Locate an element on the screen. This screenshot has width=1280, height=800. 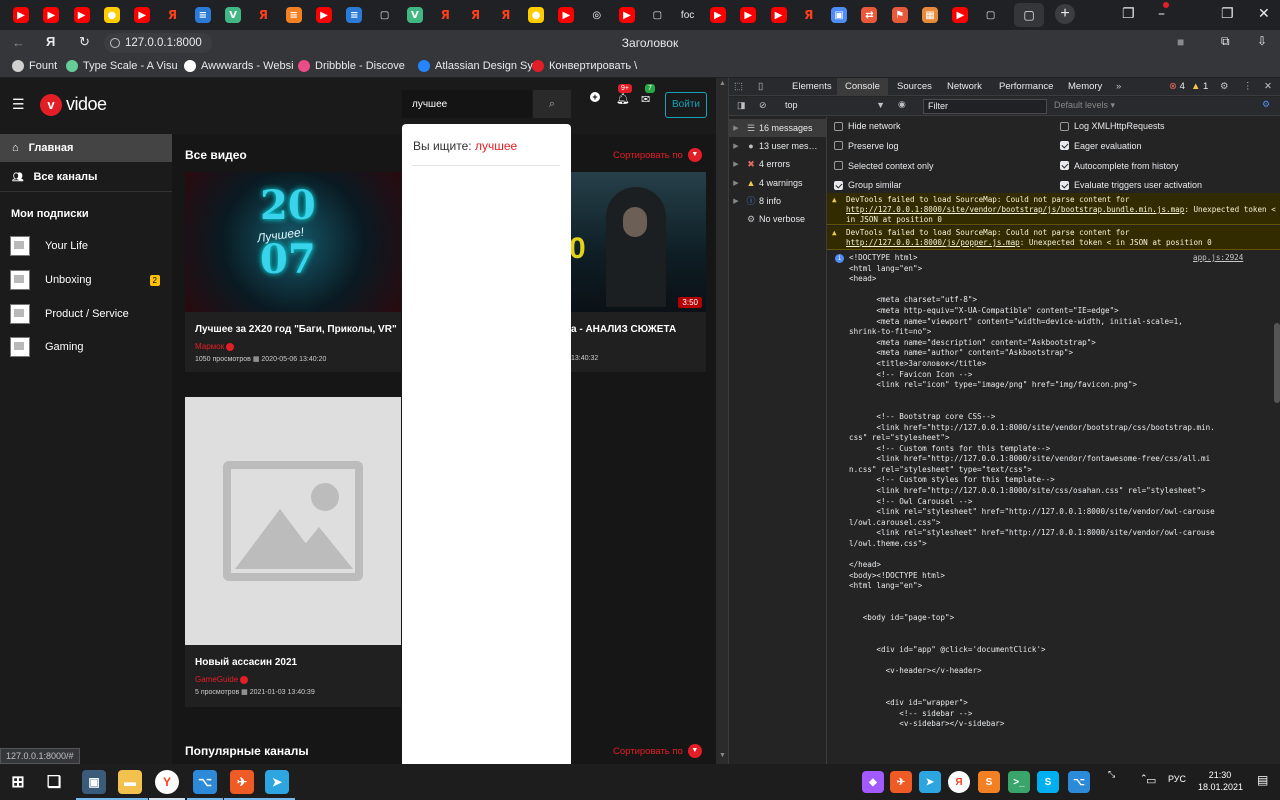
subscription-item: Your Life is located at coordinates (85, 246).